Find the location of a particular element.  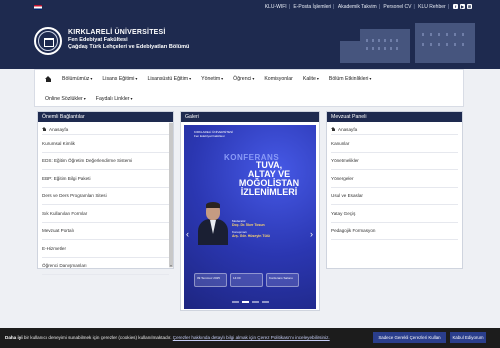

panel-title: Önemli Bağlantılar is located at coordinates (105, 117).